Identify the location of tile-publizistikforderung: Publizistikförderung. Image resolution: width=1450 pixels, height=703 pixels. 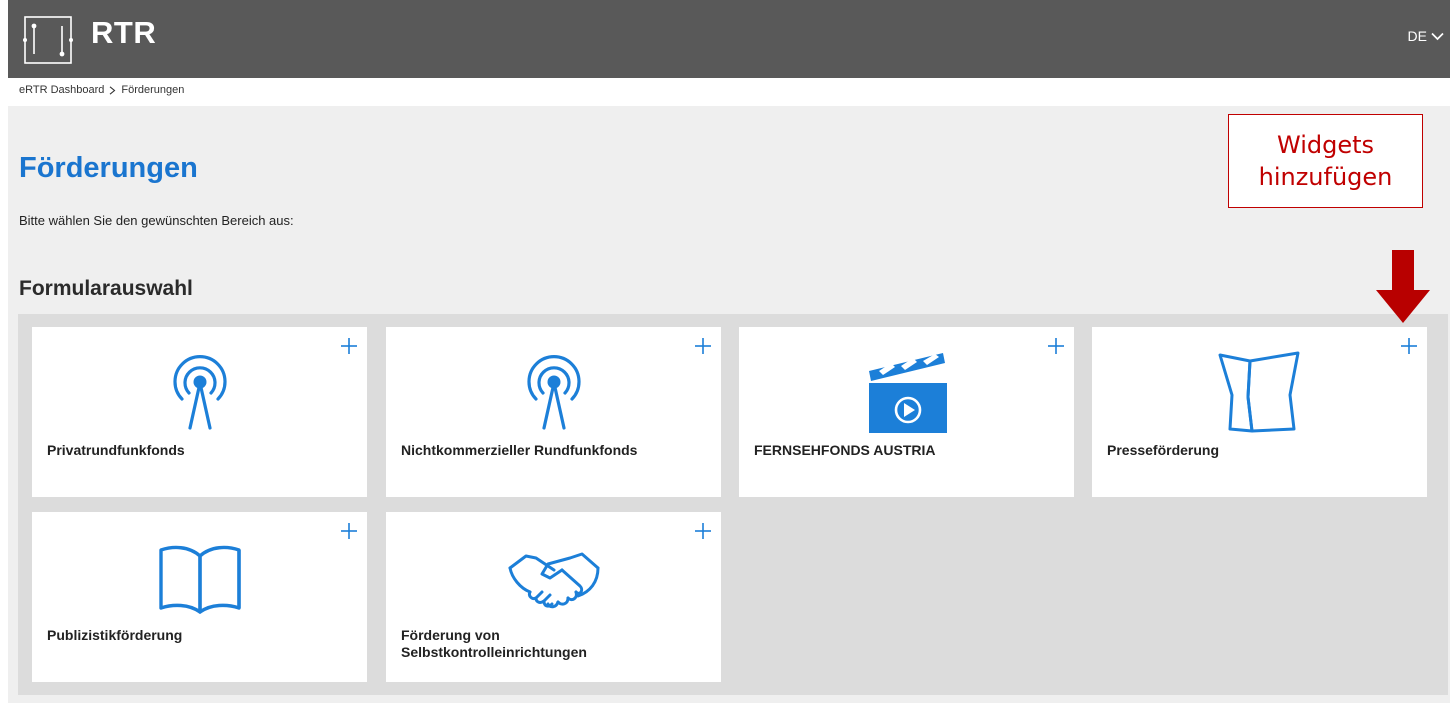
(199, 597).